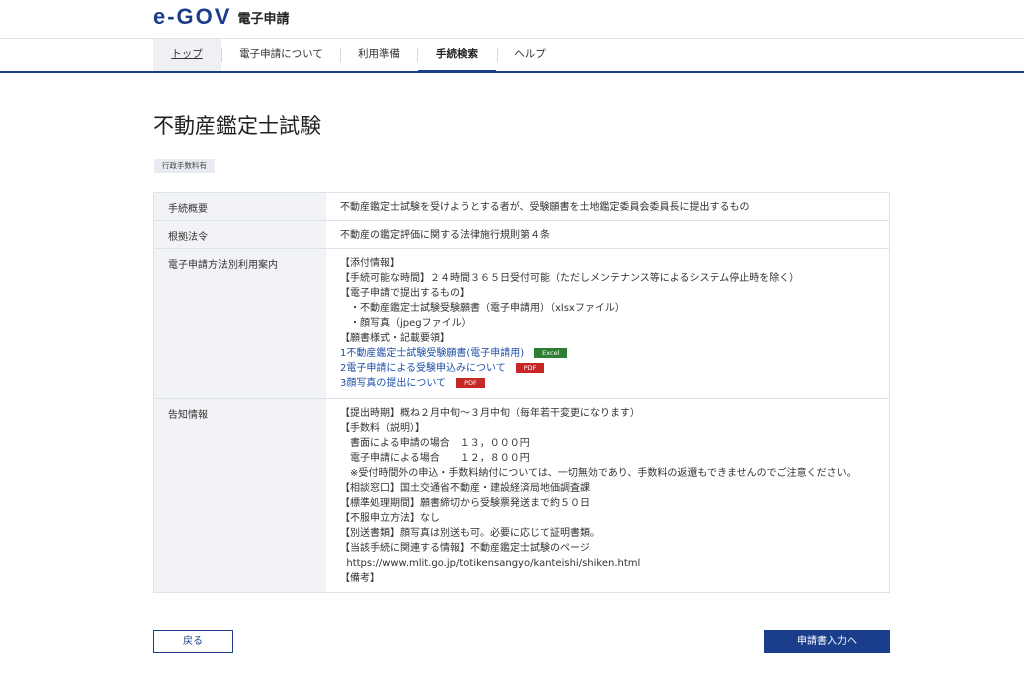 The width and height of the screenshot is (1024, 688). Describe the element at coordinates (281, 55) in the screenshot. I see `nav-item-about: 電子申請について` at that location.